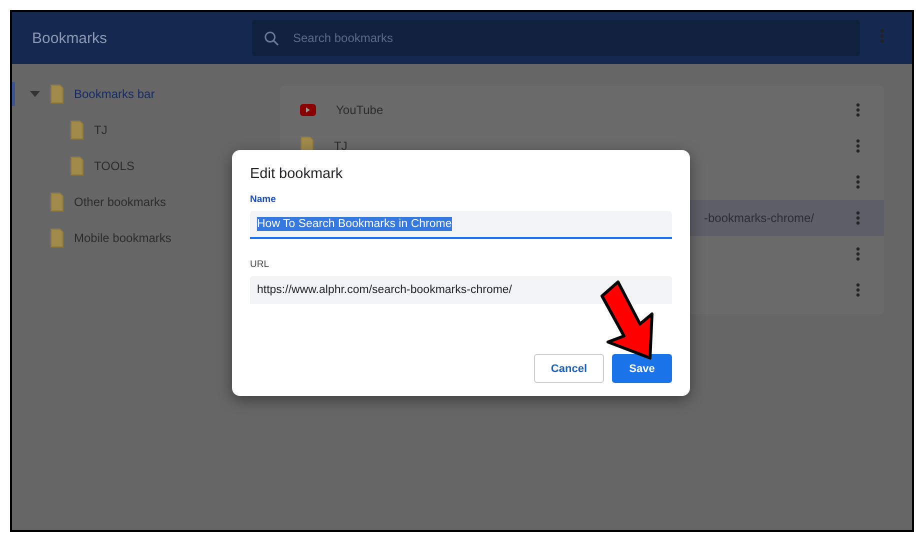  I want to click on field-label: URL, so click(260, 264).